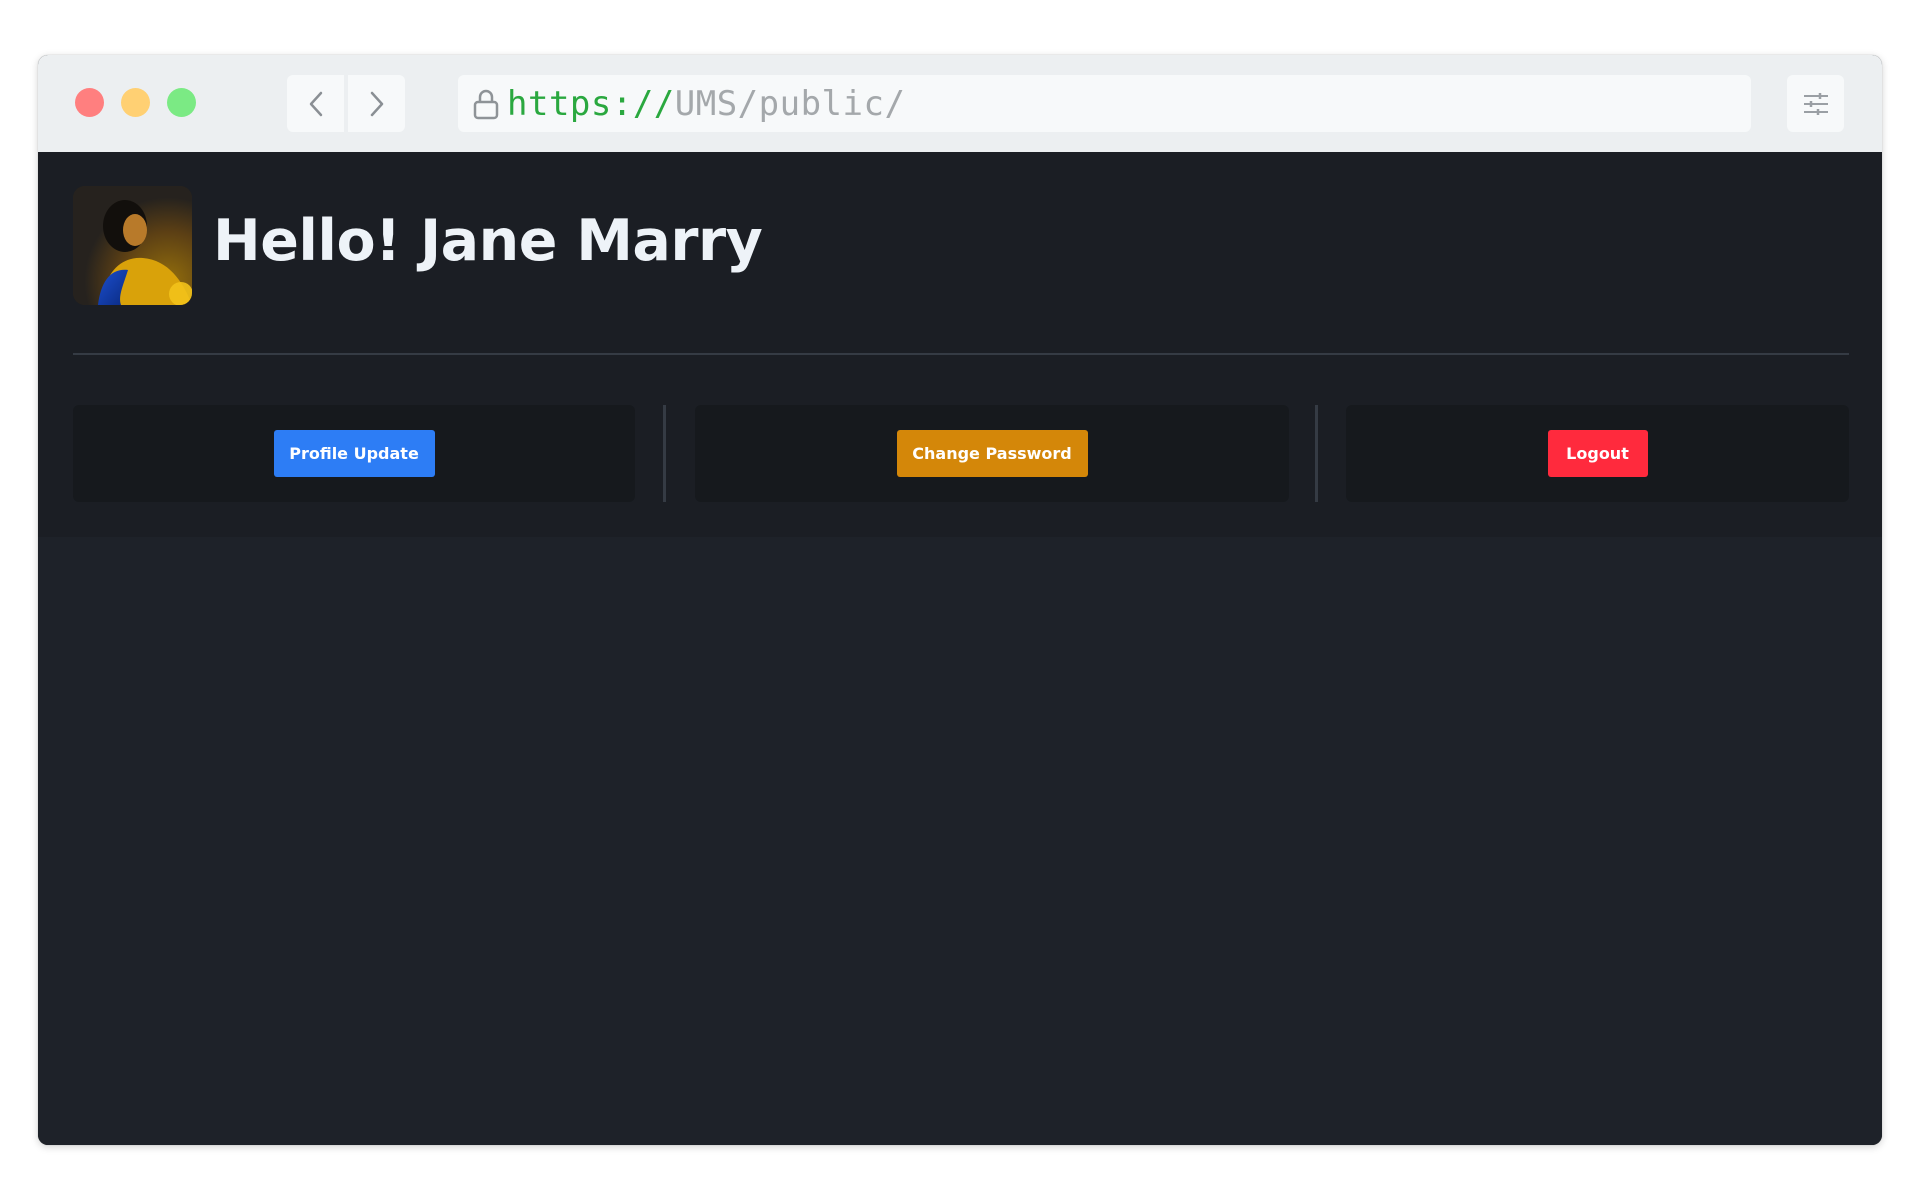 The width and height of the screenshot is (1920, 1200). I want to click on page-title: Hello! Jane Marry, so click(488, 241).